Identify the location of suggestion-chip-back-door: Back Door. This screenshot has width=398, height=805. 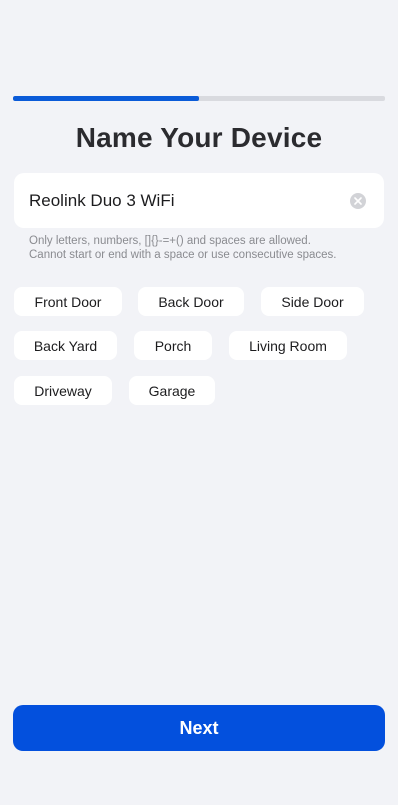
(191, 301).